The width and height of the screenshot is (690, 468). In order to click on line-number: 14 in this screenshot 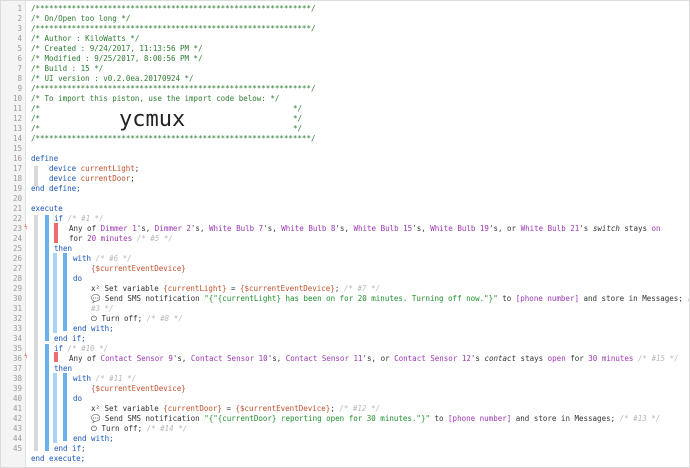, I will do `click(17, 138)`.